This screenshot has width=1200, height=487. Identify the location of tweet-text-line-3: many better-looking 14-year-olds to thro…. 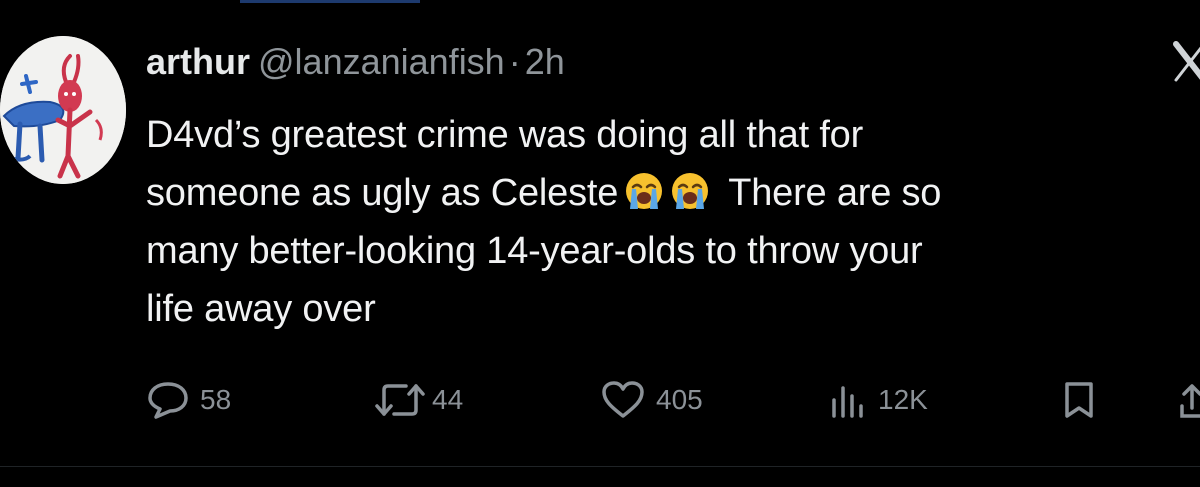
(534, 251).